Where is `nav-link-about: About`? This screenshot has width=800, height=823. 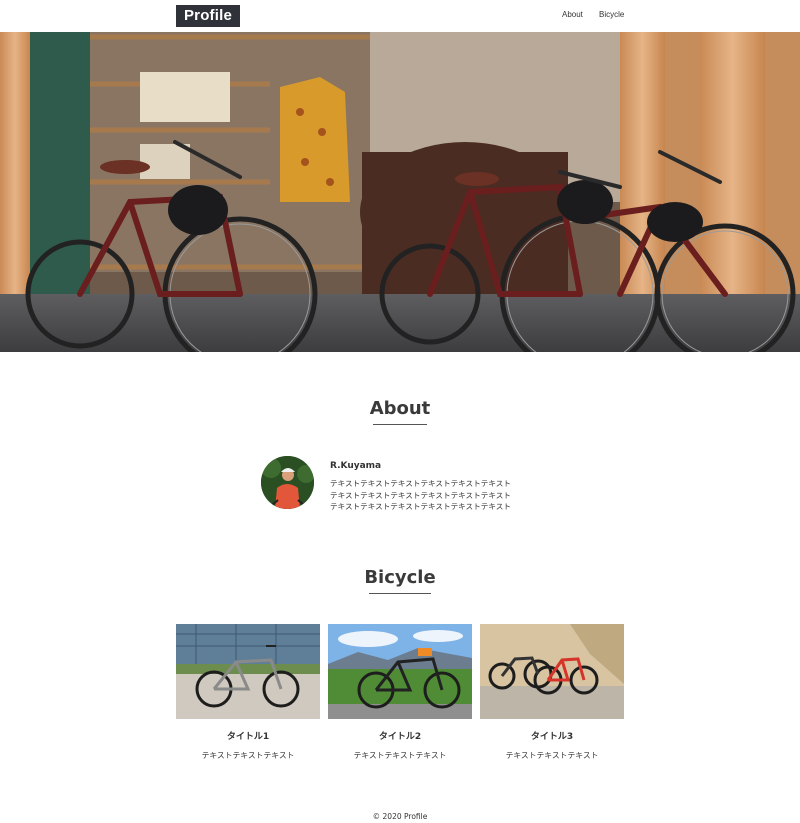 nav-link-about: About is located at coordinates (572, 14).